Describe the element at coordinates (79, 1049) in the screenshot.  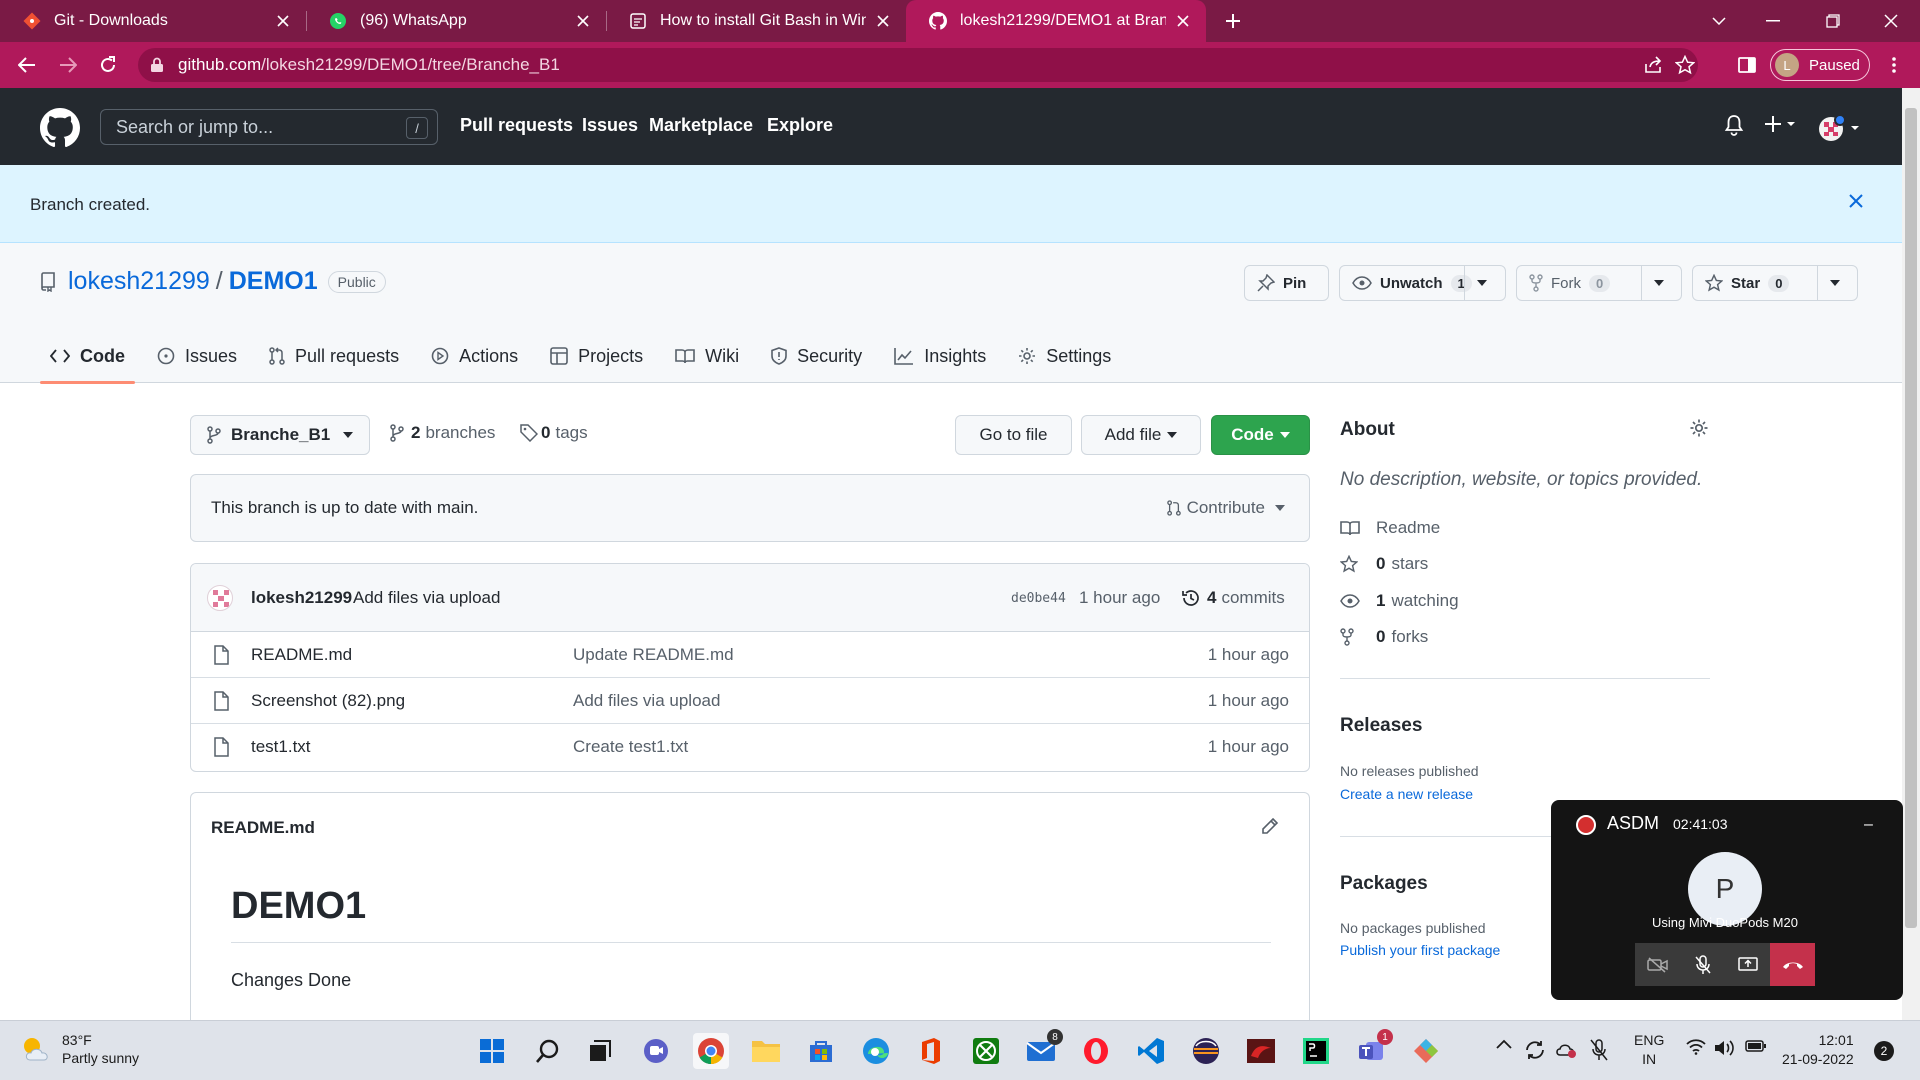
I see `weather-widget: 83°F Partly sunny` at that location.